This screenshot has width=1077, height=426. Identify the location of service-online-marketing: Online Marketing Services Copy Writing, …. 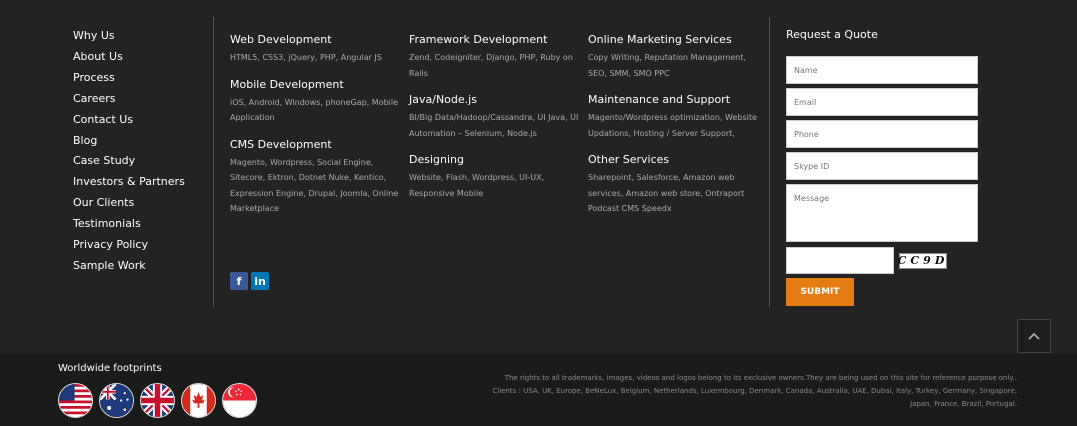
(673, 56).